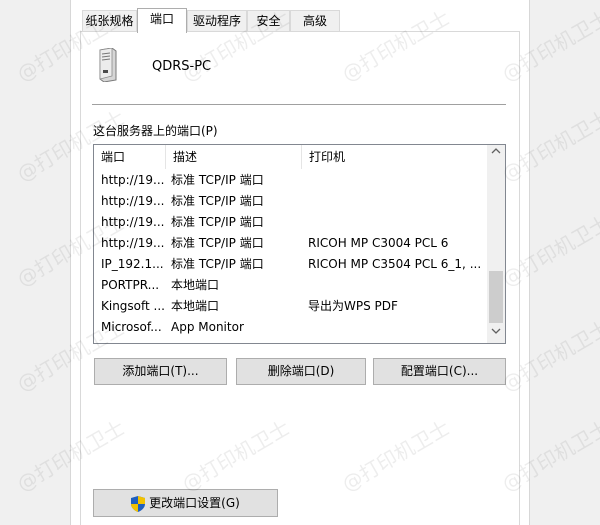 The image size is (600, 525). I want to click on delete-port-button: 删除端口(D), so click(301, 371).